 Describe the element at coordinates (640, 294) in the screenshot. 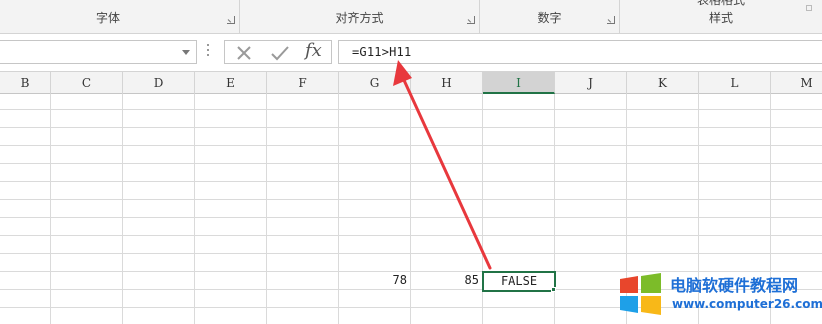

I see `windows-logo-icon` at that location.